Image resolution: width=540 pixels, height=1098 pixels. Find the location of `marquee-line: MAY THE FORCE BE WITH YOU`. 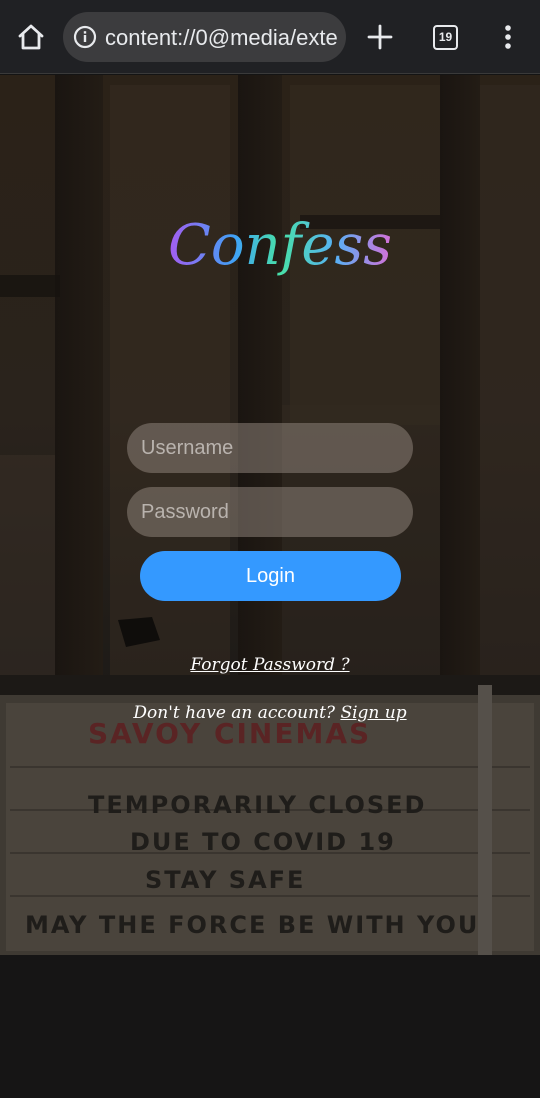

marquee-line: MAY THE FORCE BE WITH YOU is located at coordinates (252, 925).